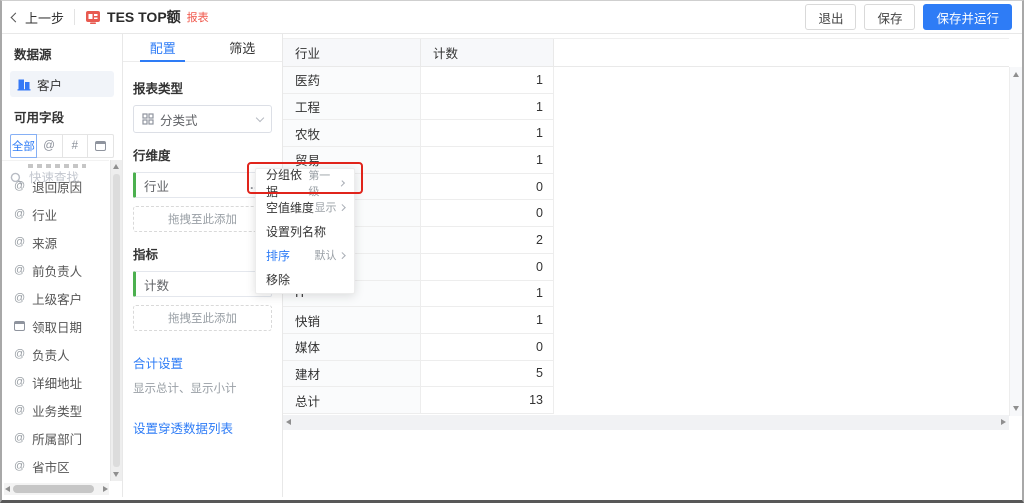 This screenshot has width=1024, height=503. What do you see at coordinates (157, 186) in the screenshot?
I see `row-dimension-field-label: 行业` at bounding box center [157, 186].